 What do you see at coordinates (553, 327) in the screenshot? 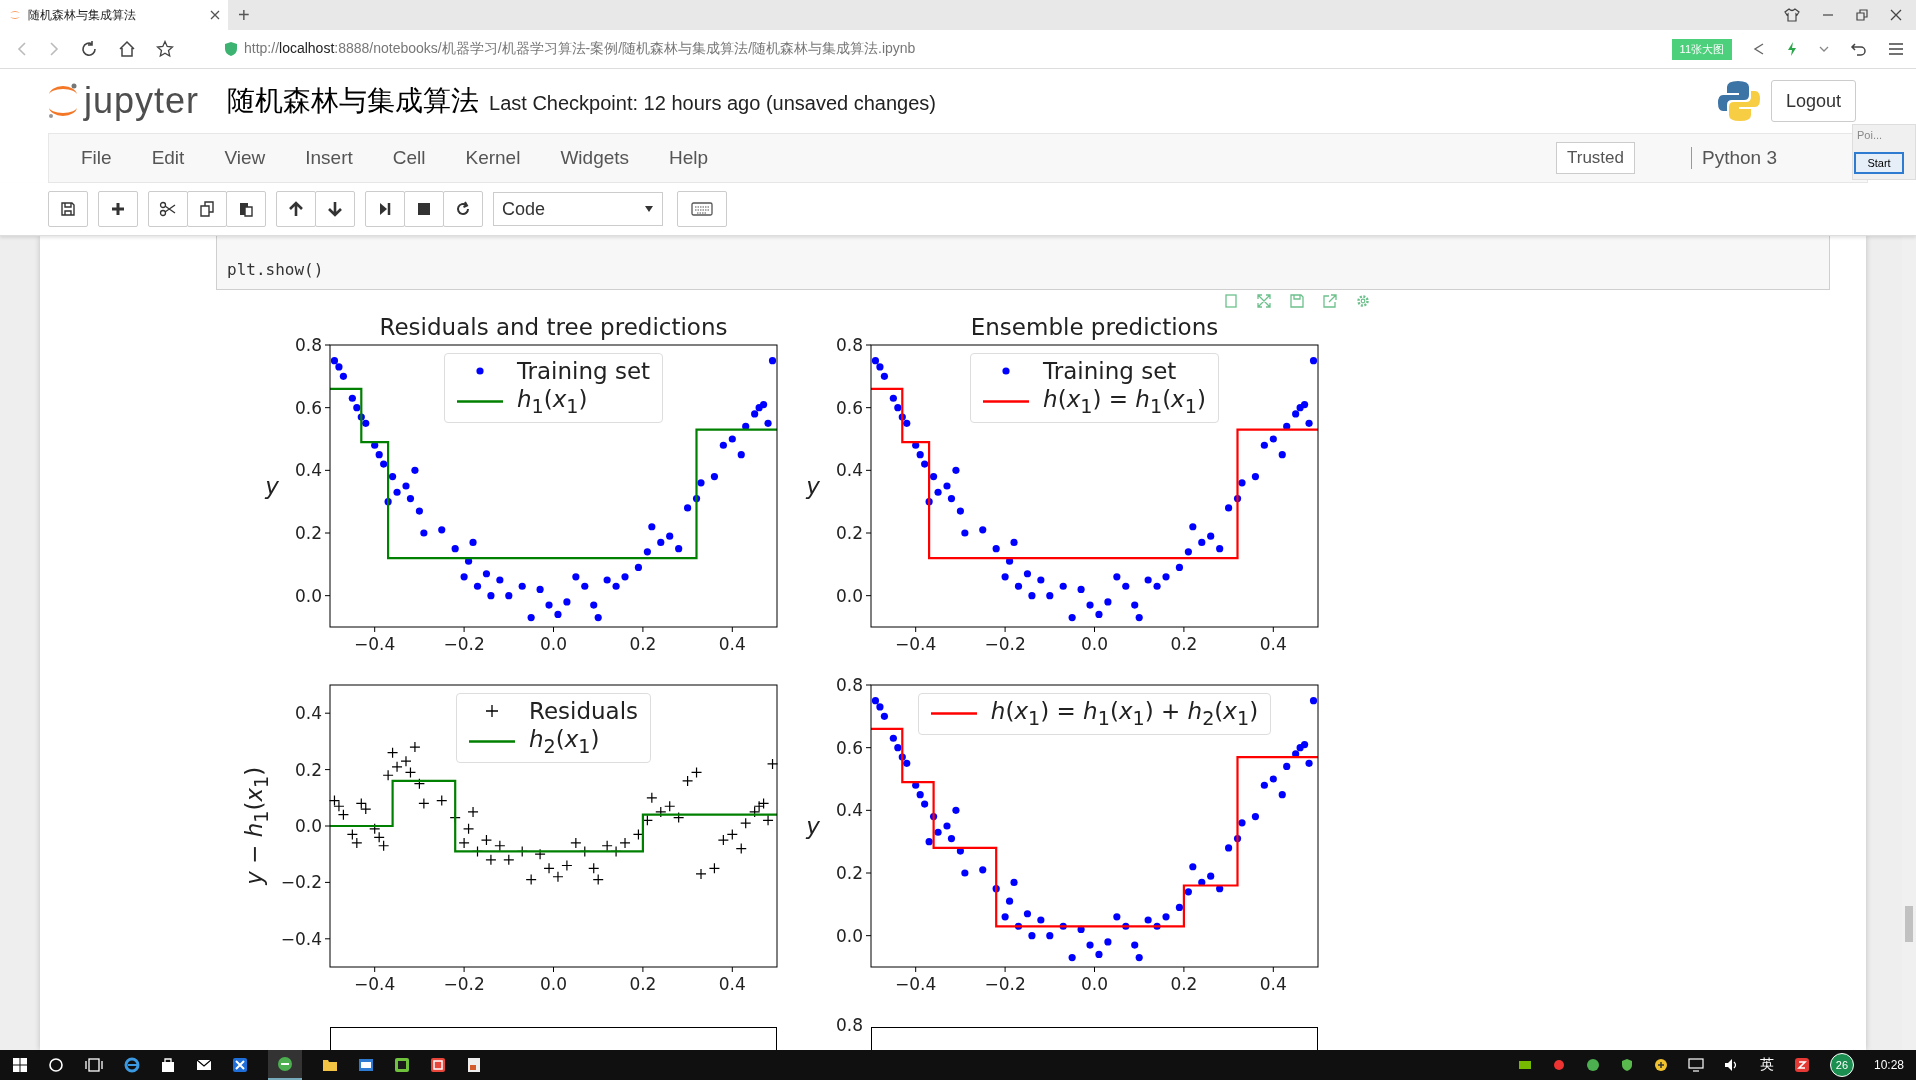
I see `chart-title: Residuals and tree predictions` at bounding box center [553, 327].